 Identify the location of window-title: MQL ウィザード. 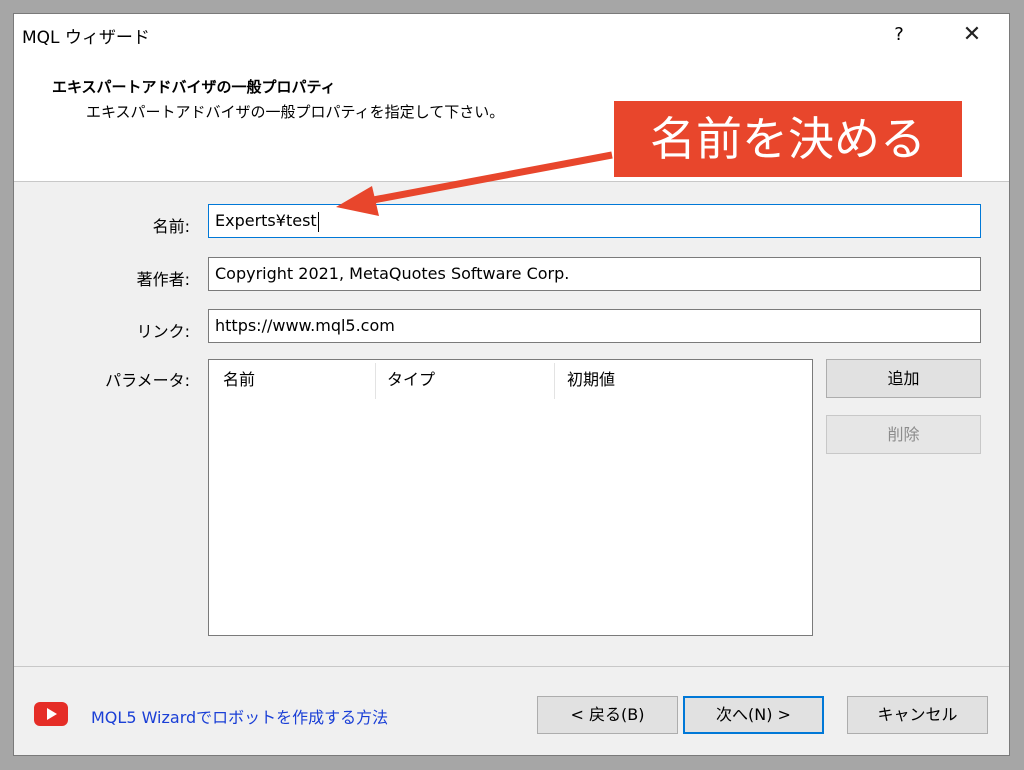
(86, 38).